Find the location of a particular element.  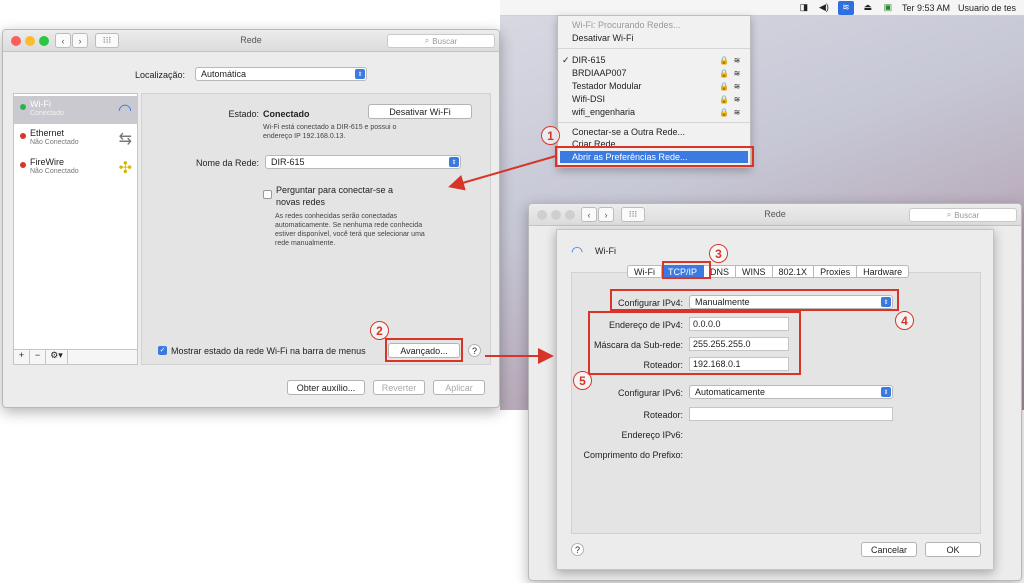

annotation-number: 5 is located at coordinates (582, 380).